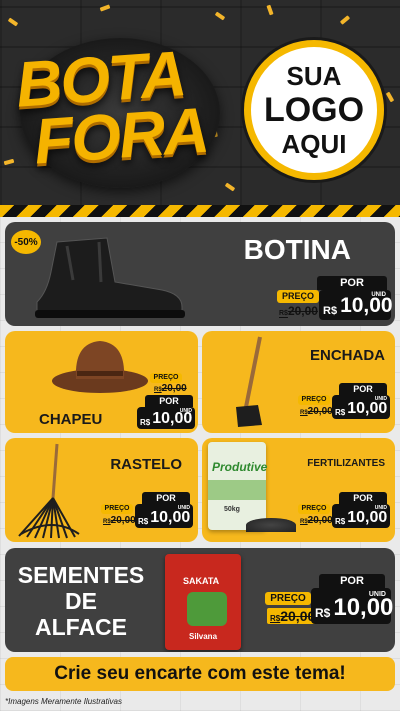 The width and height of the screenshot is (400, 711). I want to click on title-line-2: FORA, so click(120, 135).